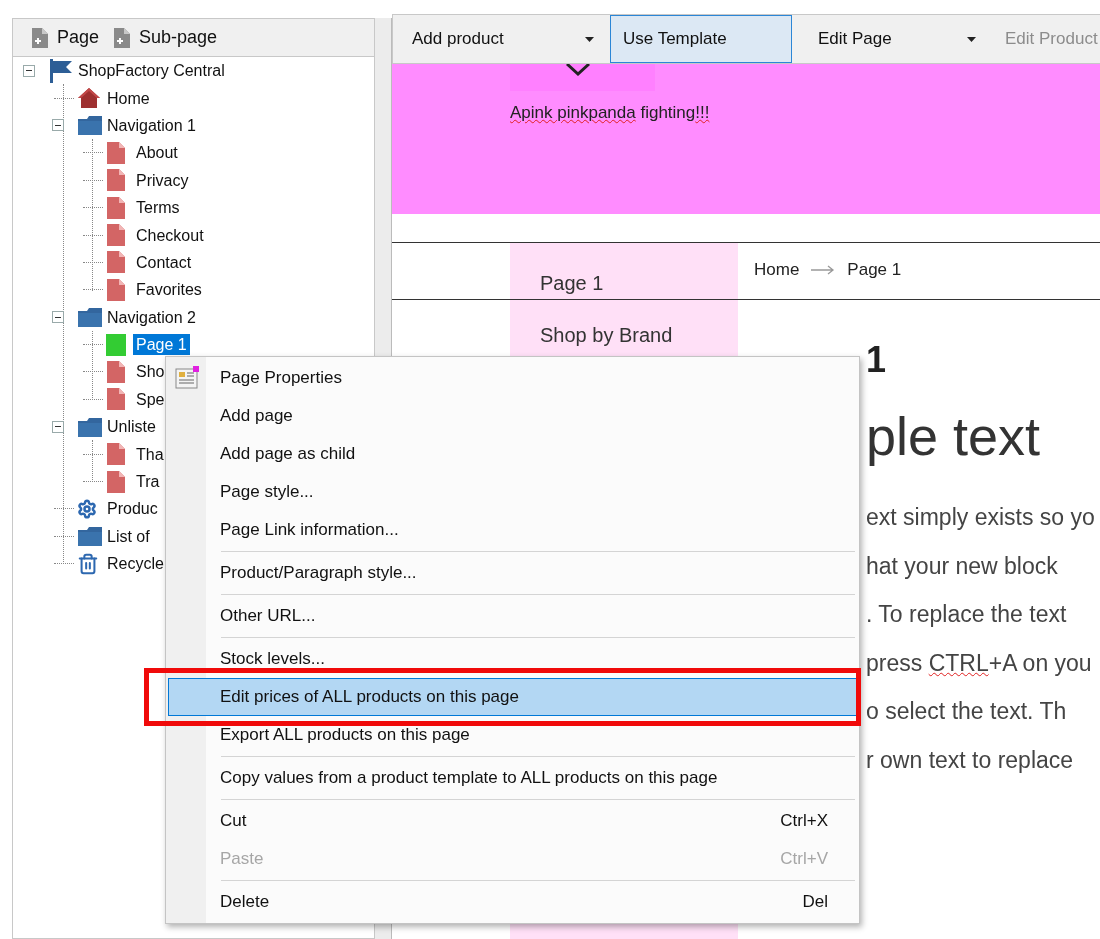 The height and width of the screenshot is (939, 1100). I want to click on toolbar-button: Use Template, so click(701, 39).